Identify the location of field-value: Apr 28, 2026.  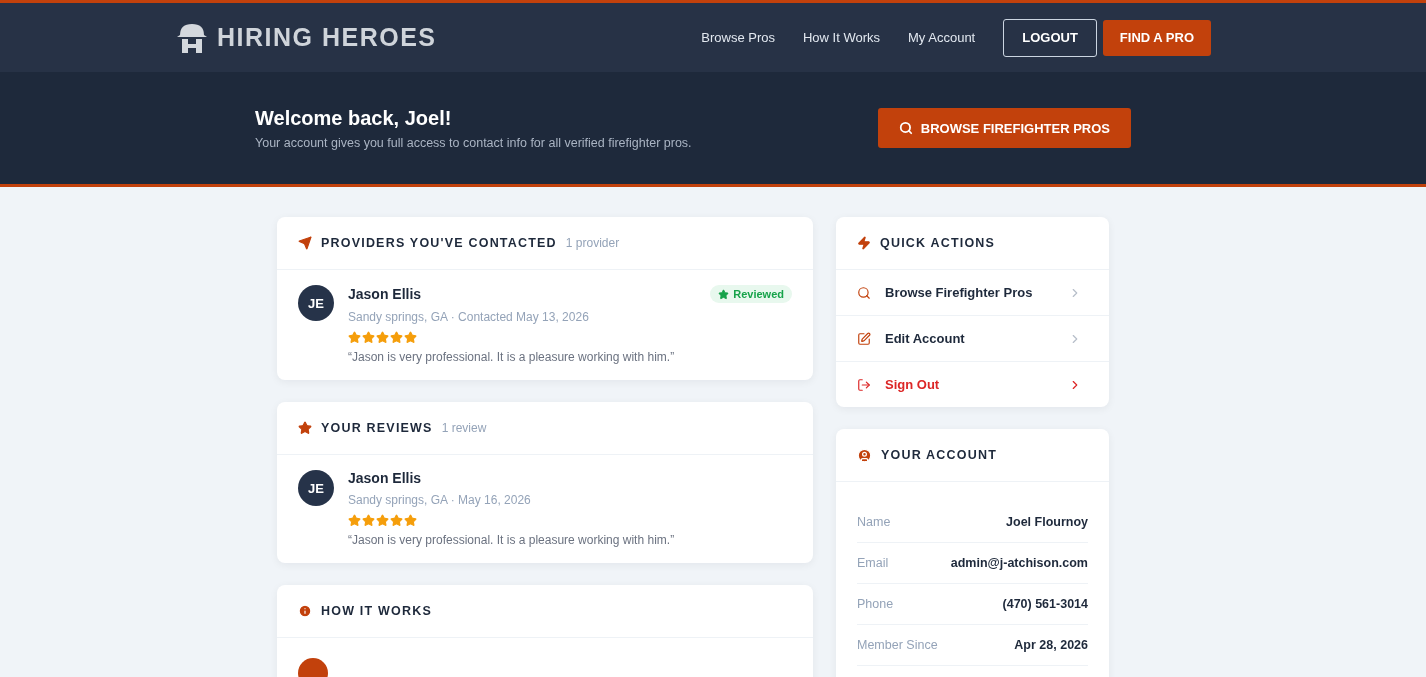
(1051, 645).